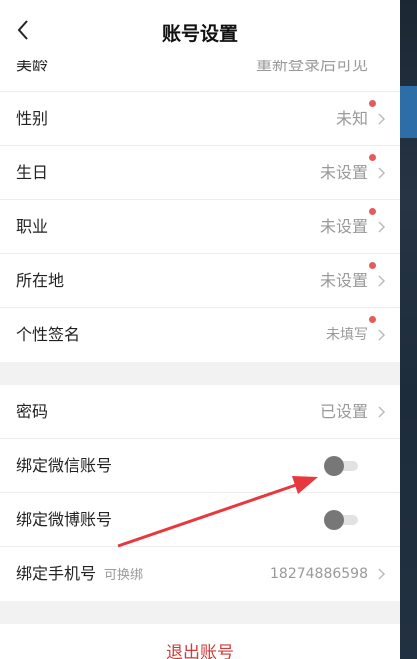 Image resolution: width=417 pixels, height=659 pixels. I want to click on row-label: 绑定微信账号, so click(64, 465).